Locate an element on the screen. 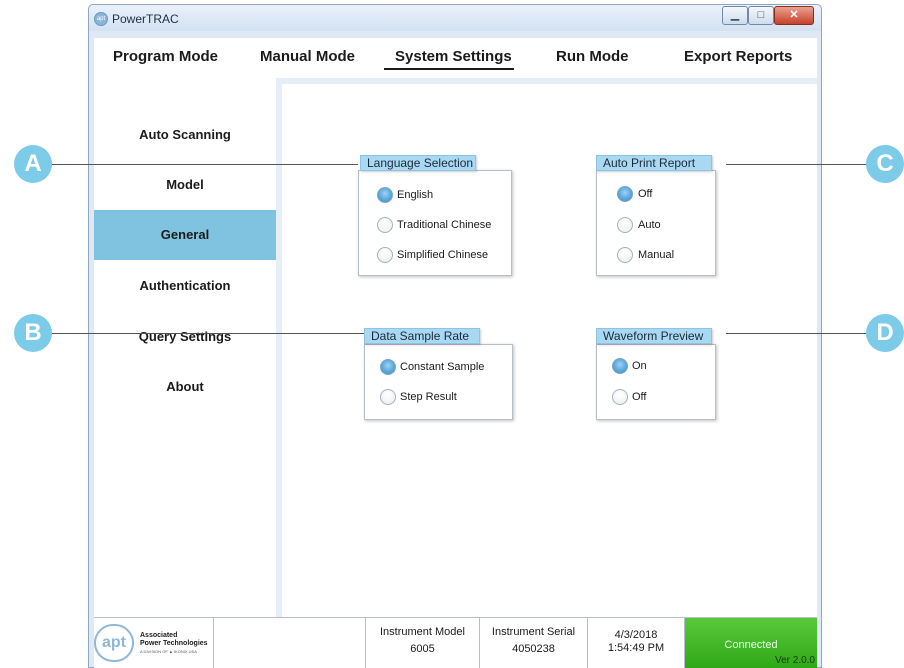 This screenshot has width=904, height=668. option-label: Simplified Chinese is located at coordinates (443, 255).